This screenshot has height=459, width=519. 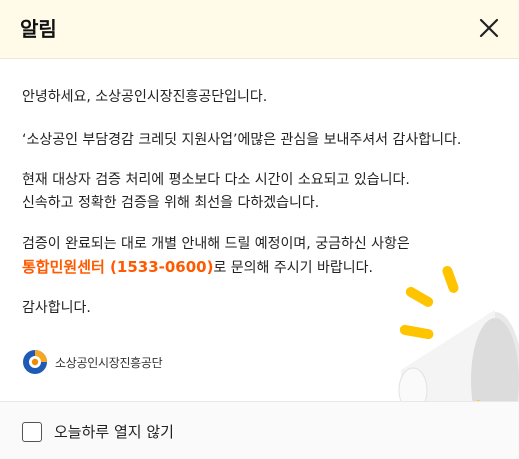 What do you see at coordinates (171, 203) in the screenshot?
I see `delay-text-2: 신속하고 정확한 검증을 위해 최선을 다하겠습니다.` at bounding box center [171, 203].